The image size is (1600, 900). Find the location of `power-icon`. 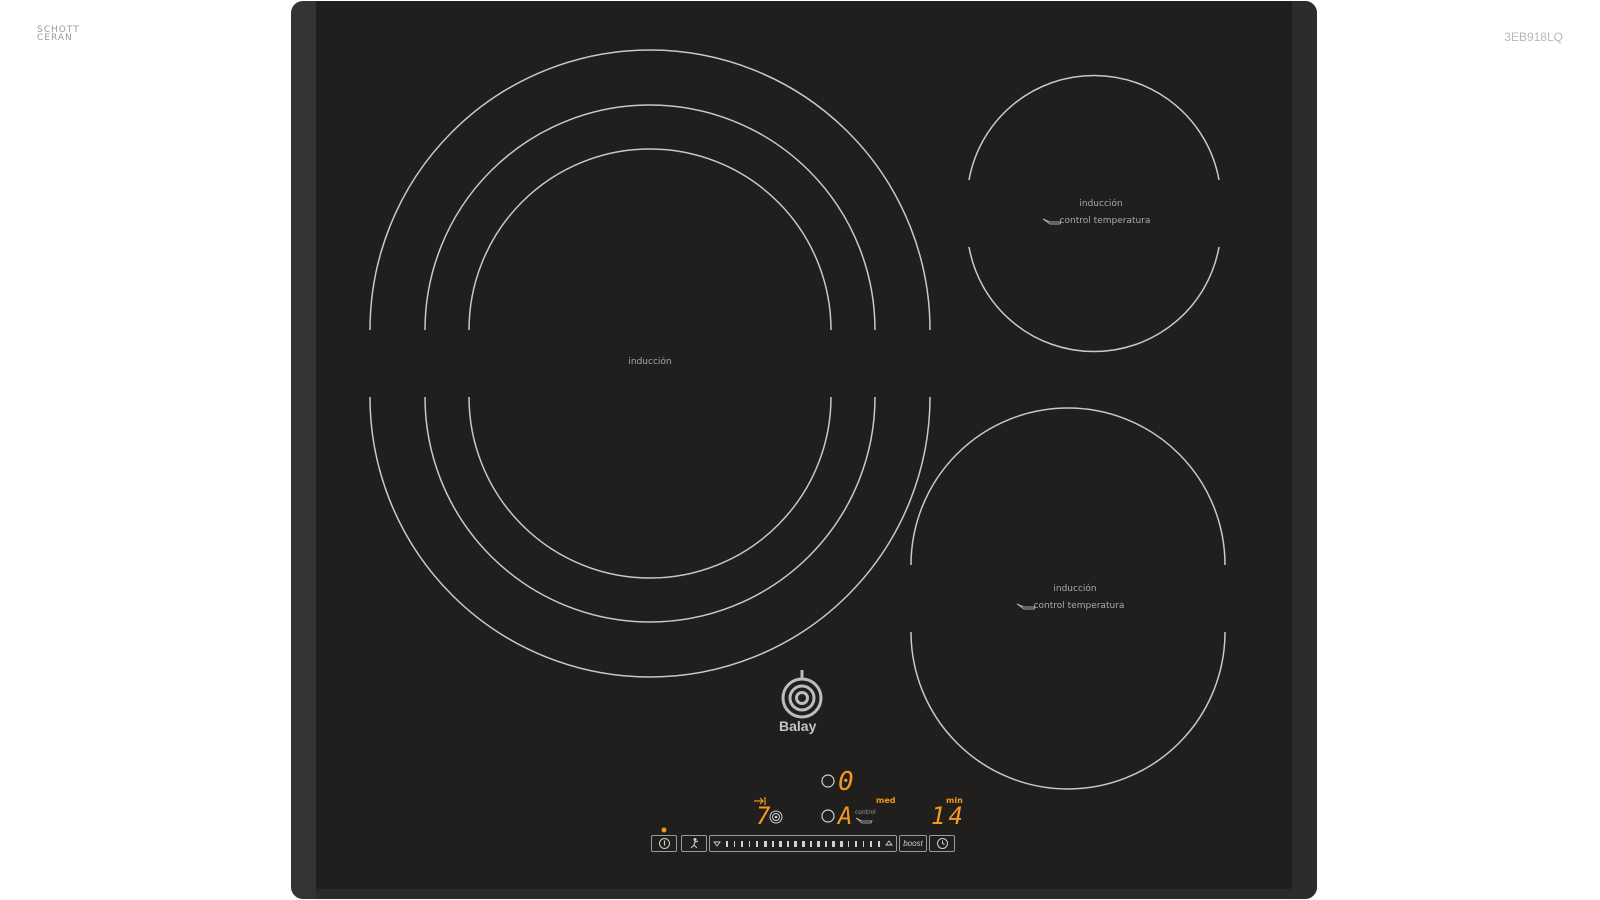

power-icon is located at coordinates (664, 843).